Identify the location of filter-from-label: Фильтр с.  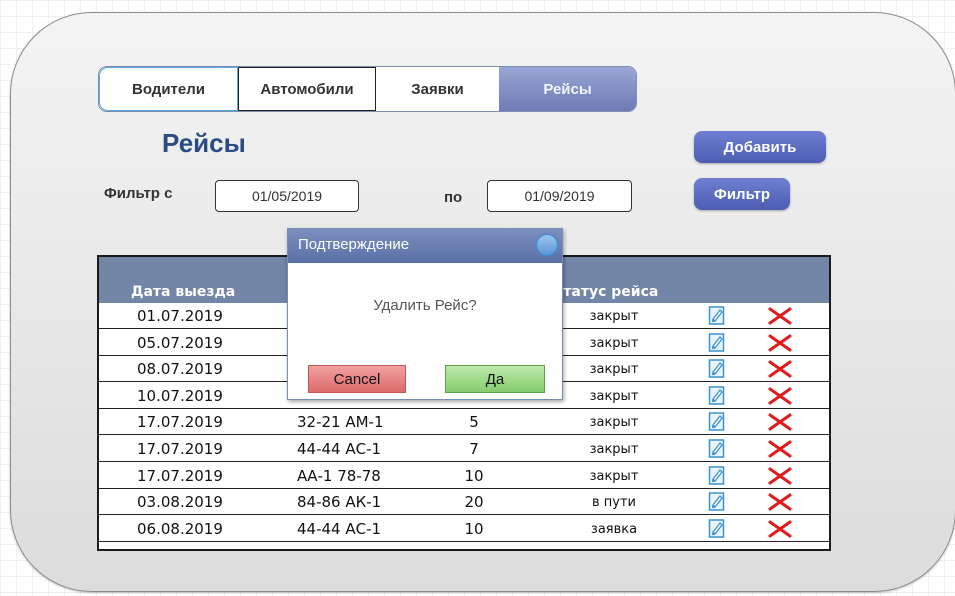
(138, 193).